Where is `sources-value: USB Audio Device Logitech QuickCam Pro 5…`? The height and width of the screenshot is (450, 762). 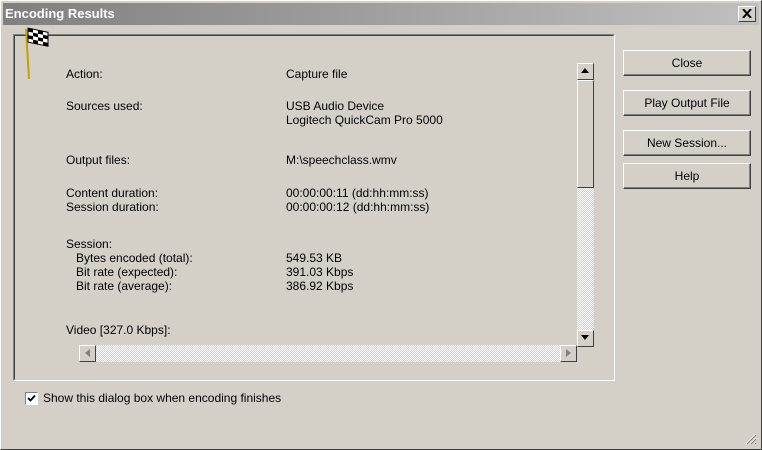 sources-value: USB Audio Device Logitech QuickCam Pro 5… is located at coordinates (364, 113).